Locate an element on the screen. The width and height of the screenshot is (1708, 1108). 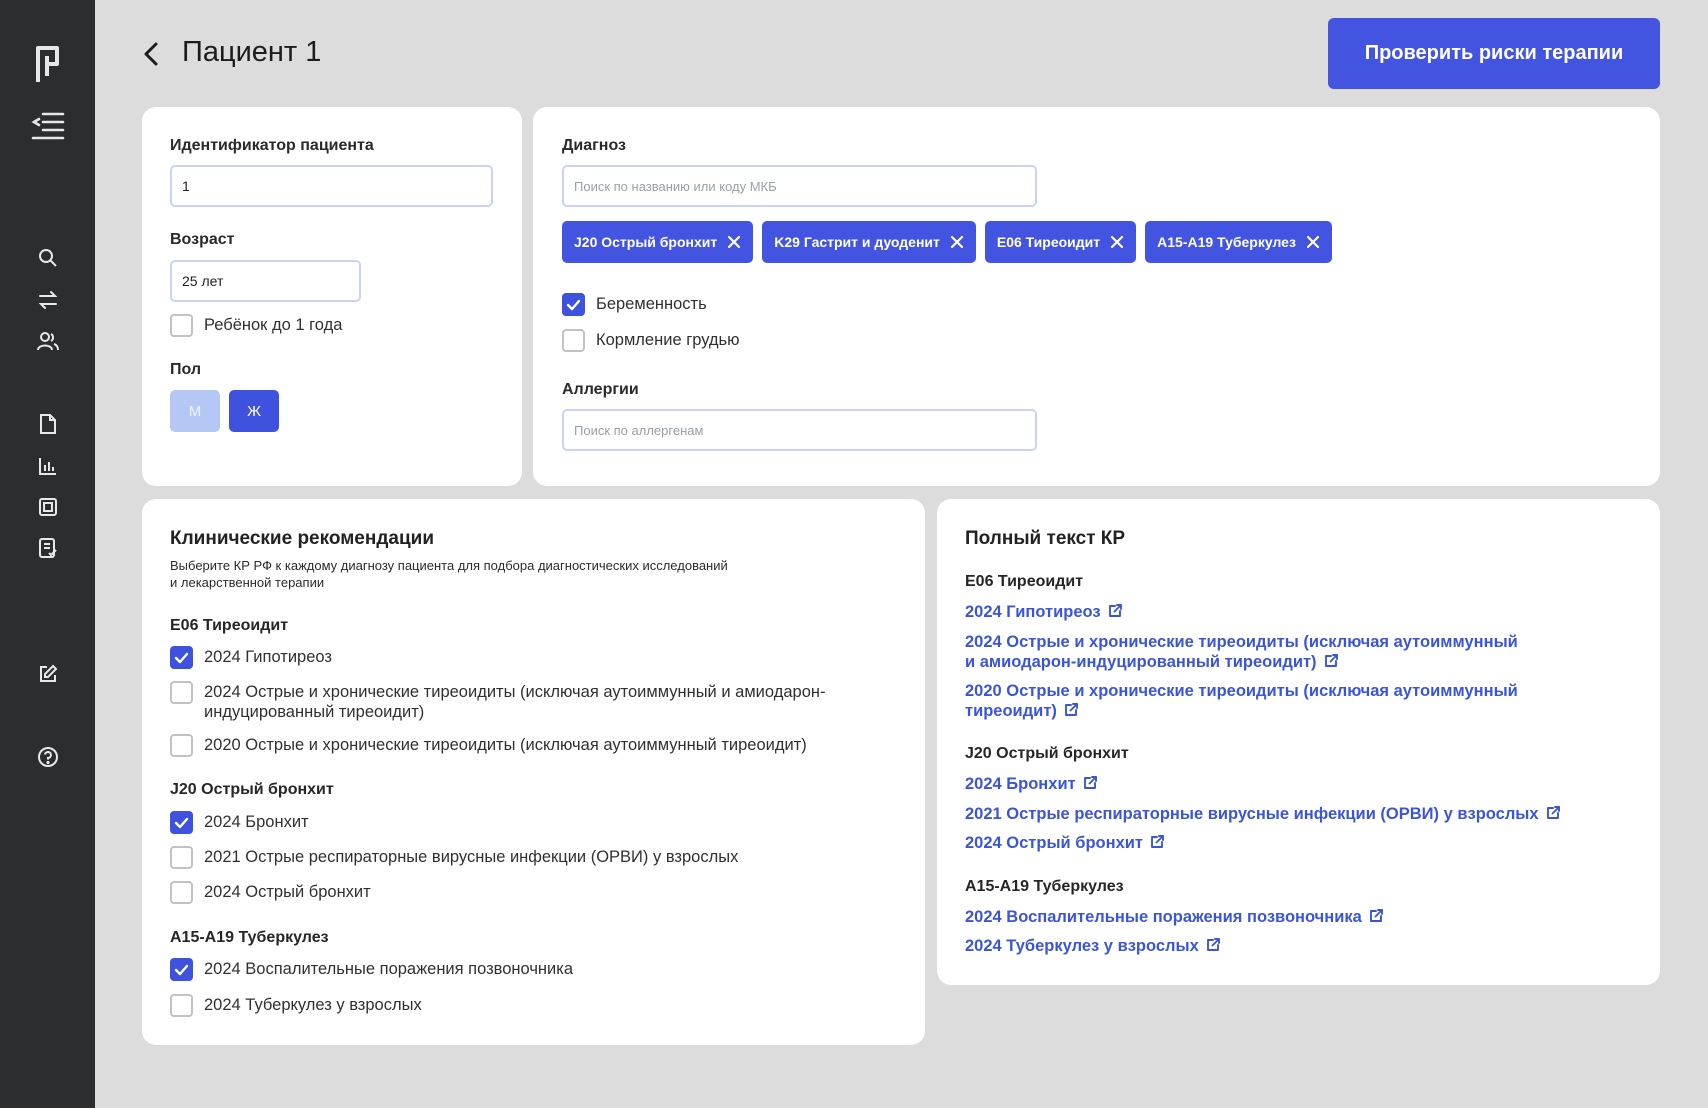
infant-label: Ребёнок до 1 года is located at coordinates (273, 325).